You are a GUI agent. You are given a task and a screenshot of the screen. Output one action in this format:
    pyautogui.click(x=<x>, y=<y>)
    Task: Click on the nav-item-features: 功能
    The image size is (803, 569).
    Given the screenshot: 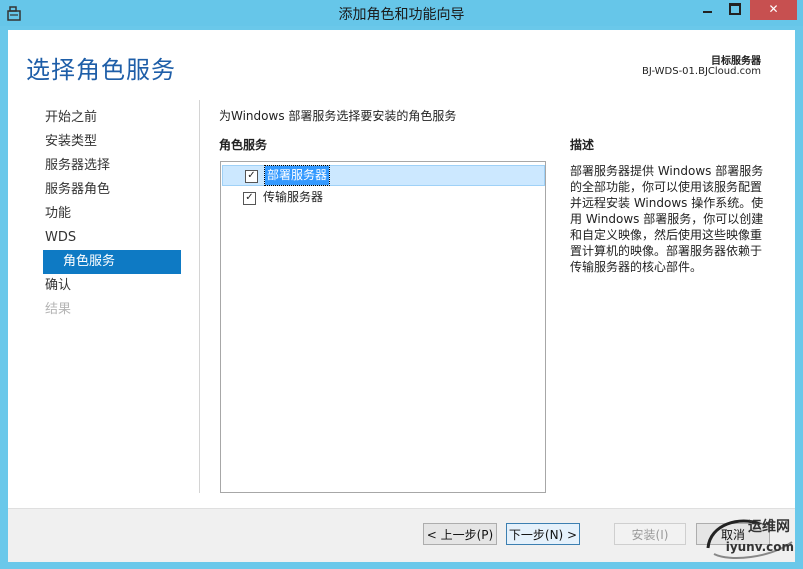 What is the action you would take?
    pyautogui.click(x=103, y=214)
    